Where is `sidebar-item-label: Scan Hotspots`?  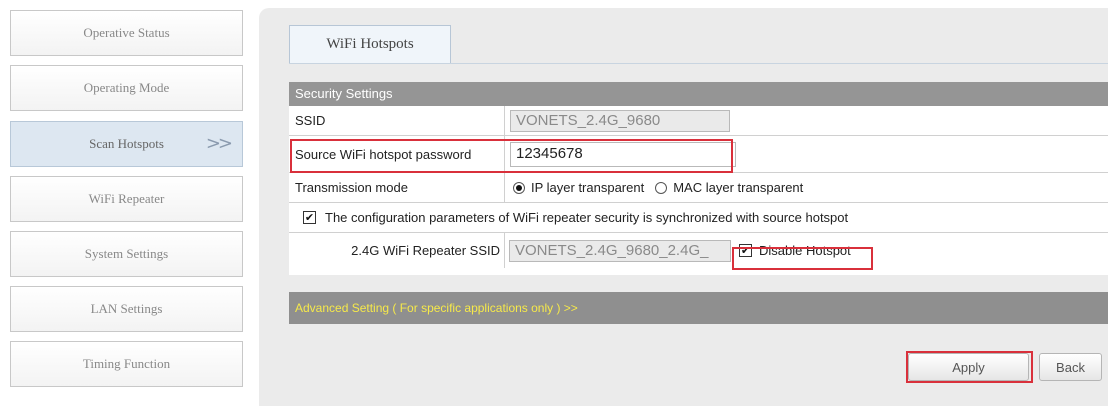 sidebar-item-label: Scan Hotspots is located at coordinates (126, 143).